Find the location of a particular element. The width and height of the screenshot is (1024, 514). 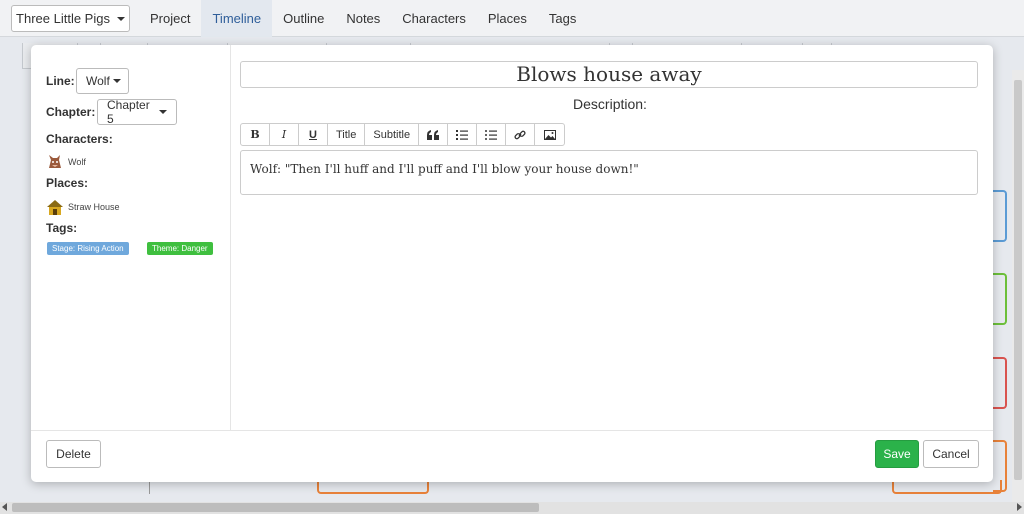

horizontal-scroll-thumb is located at coordinates (275, 507).